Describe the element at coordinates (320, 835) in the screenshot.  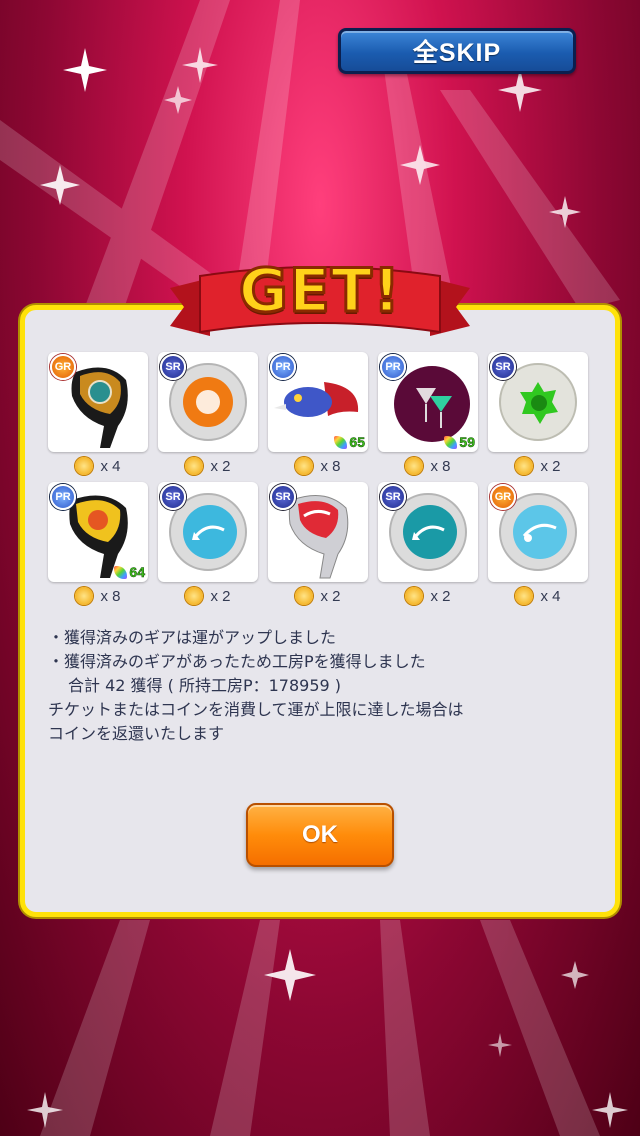
I see `ok-button: OK` at that location.